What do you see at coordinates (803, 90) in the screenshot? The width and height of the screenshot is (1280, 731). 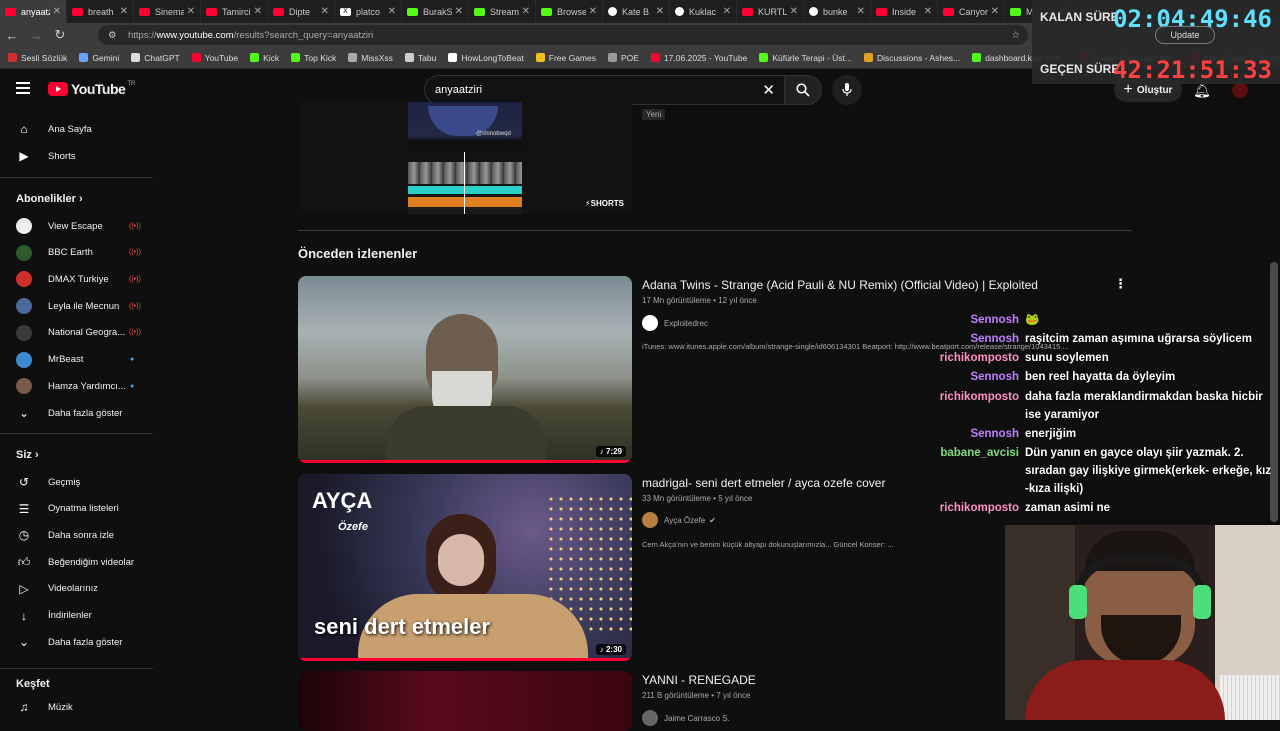 I see `search-button` at bounding box center [803, 90].